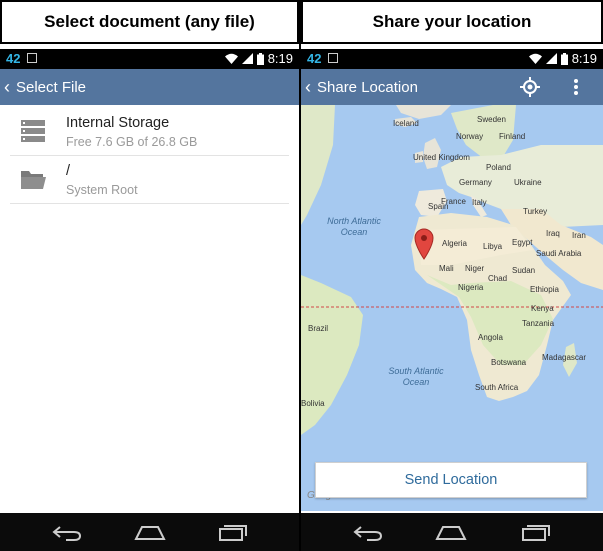  Describe the element at coordinates (51, 87) in the screenshot. I see `app-bar-title: Select File` at that location.